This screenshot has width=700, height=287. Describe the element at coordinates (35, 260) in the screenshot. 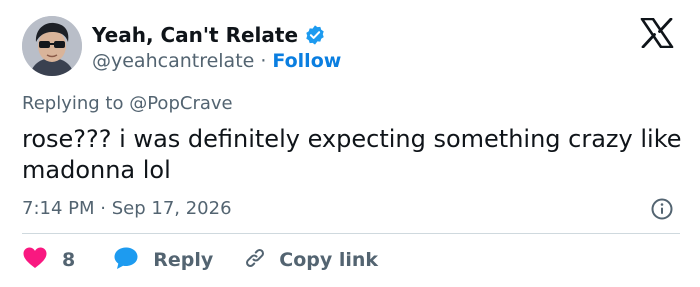

I see `heart-icon` at that location.